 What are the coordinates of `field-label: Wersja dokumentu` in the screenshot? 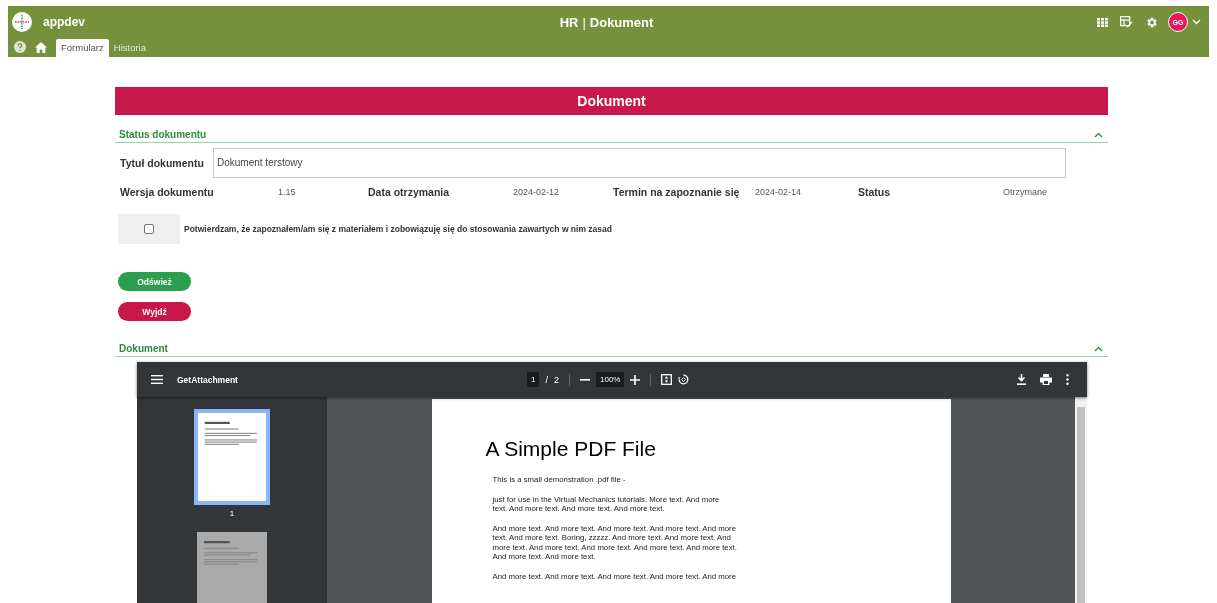 It's located at (167, 192).